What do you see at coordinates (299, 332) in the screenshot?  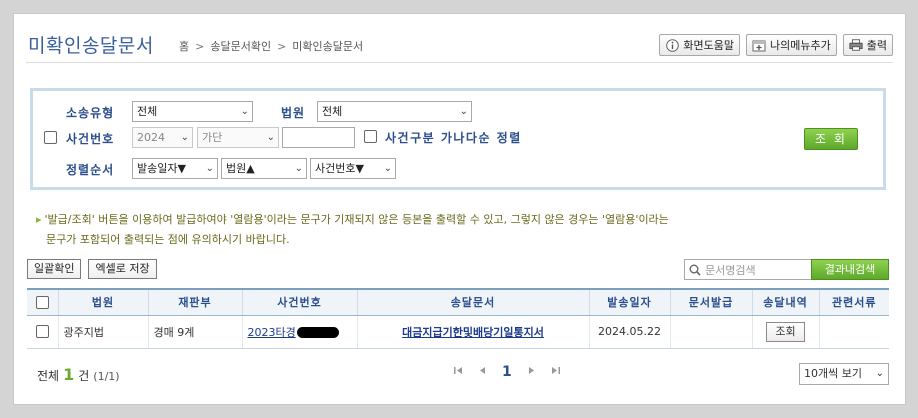 I see `cell-case-no: 2023타경` at bounding box center [299, 332].